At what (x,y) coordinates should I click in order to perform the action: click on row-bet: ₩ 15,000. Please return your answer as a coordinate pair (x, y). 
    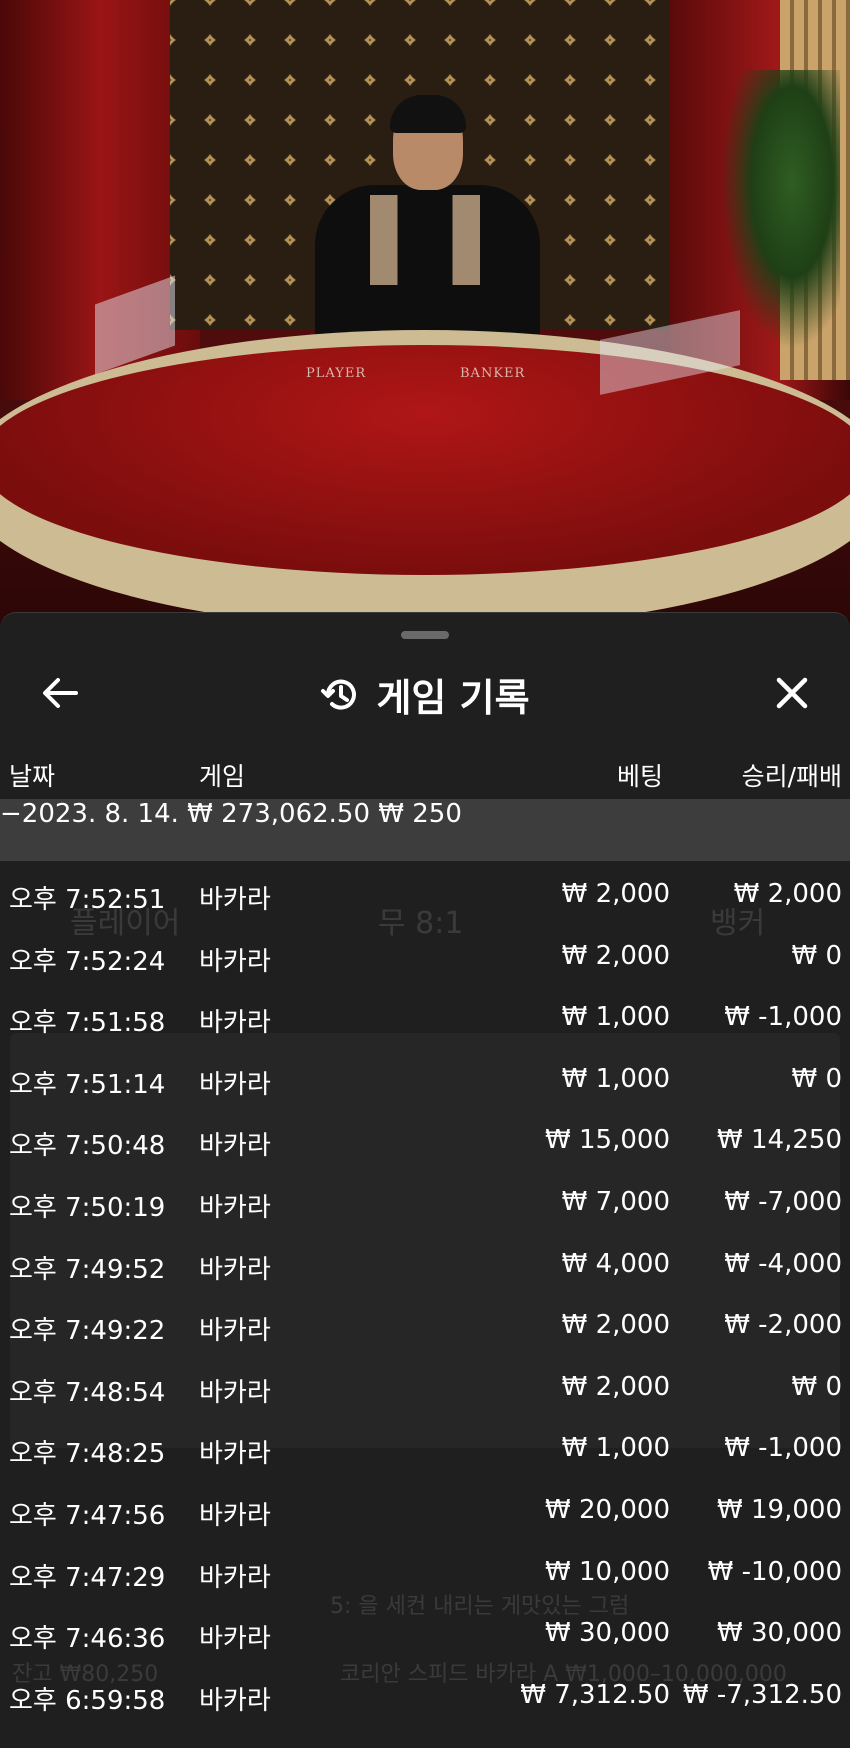
    Looking at the image, I should click on (607, 1140).